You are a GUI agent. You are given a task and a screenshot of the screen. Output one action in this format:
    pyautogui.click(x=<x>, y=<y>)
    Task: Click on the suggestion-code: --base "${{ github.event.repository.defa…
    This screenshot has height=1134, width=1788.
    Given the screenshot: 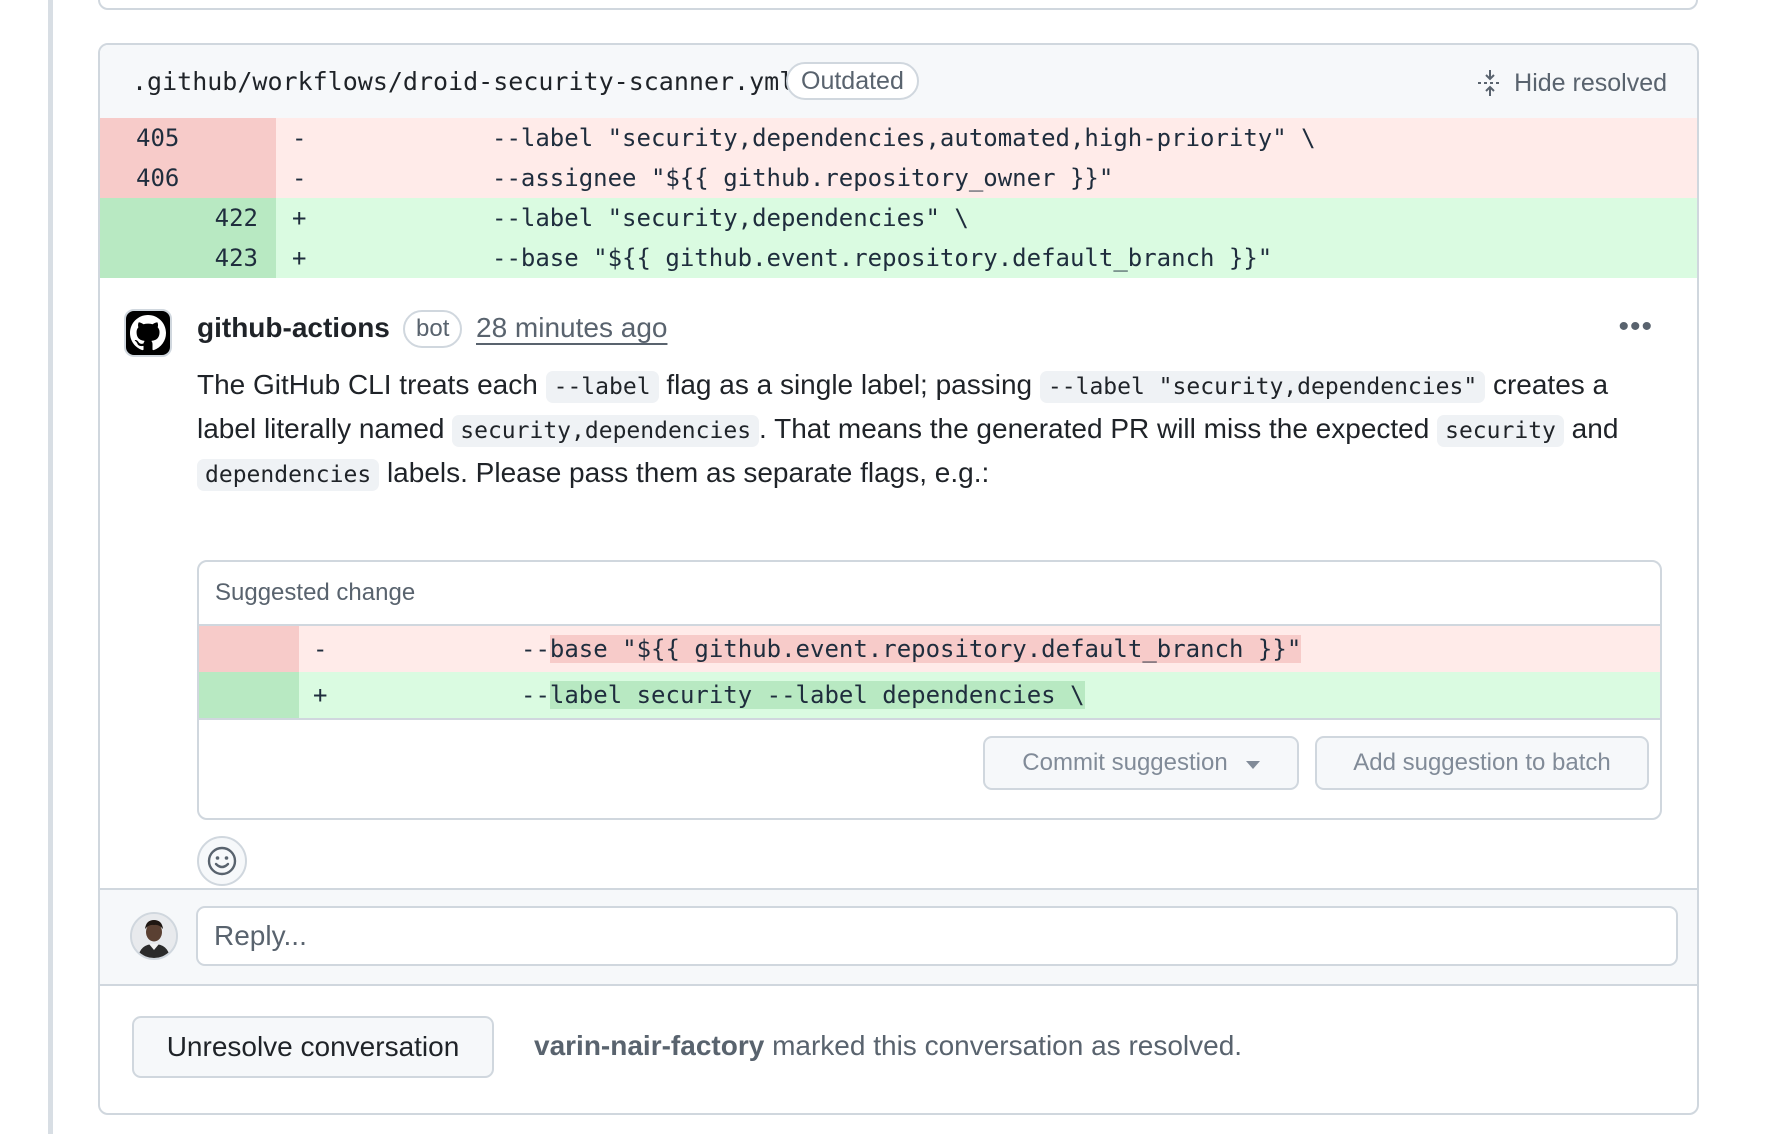 What is the action you would take?
    pyautogui.click(x=825, y=649)
    